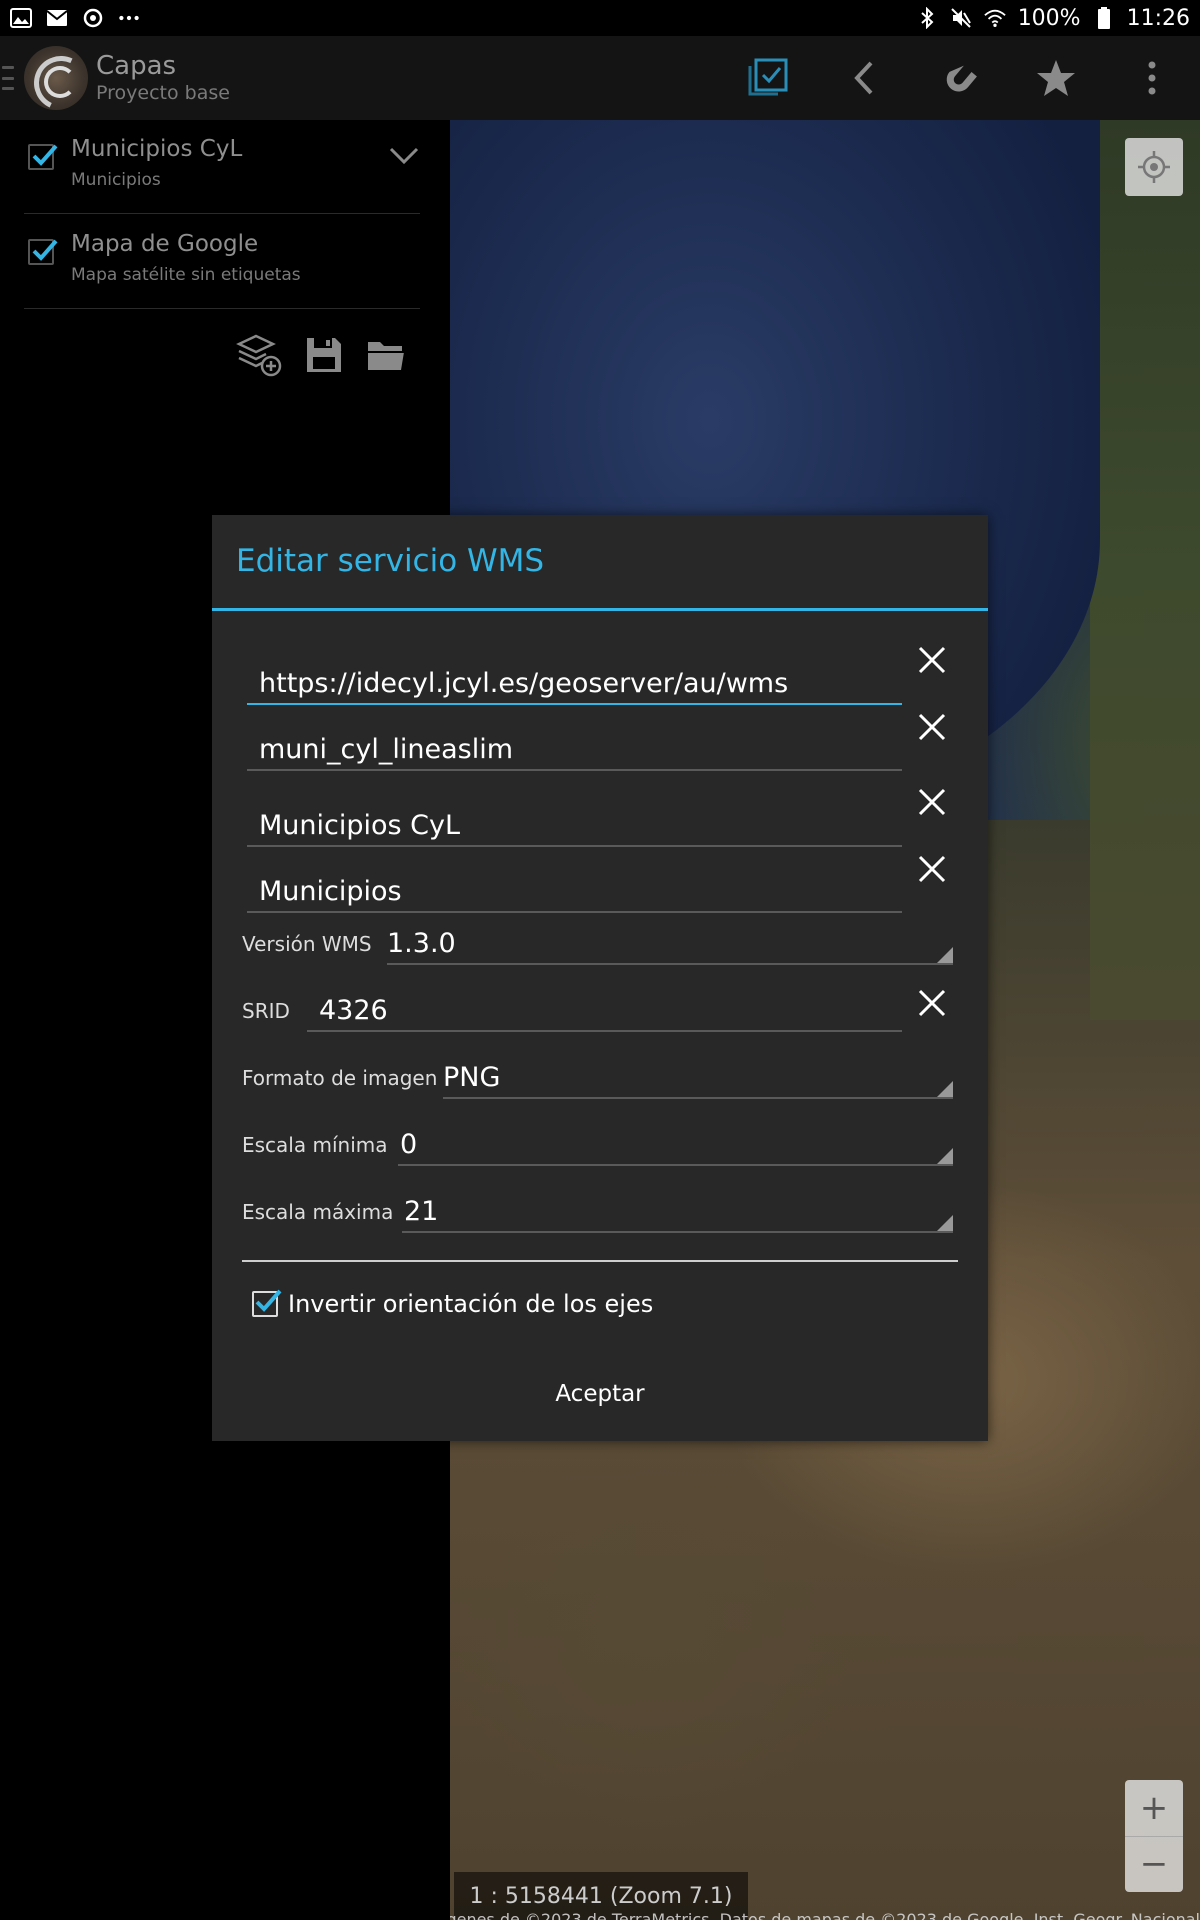 This screenshot has height=1920, width=1200. I want to click on max-scale-select: 21, so click(677, 1208).